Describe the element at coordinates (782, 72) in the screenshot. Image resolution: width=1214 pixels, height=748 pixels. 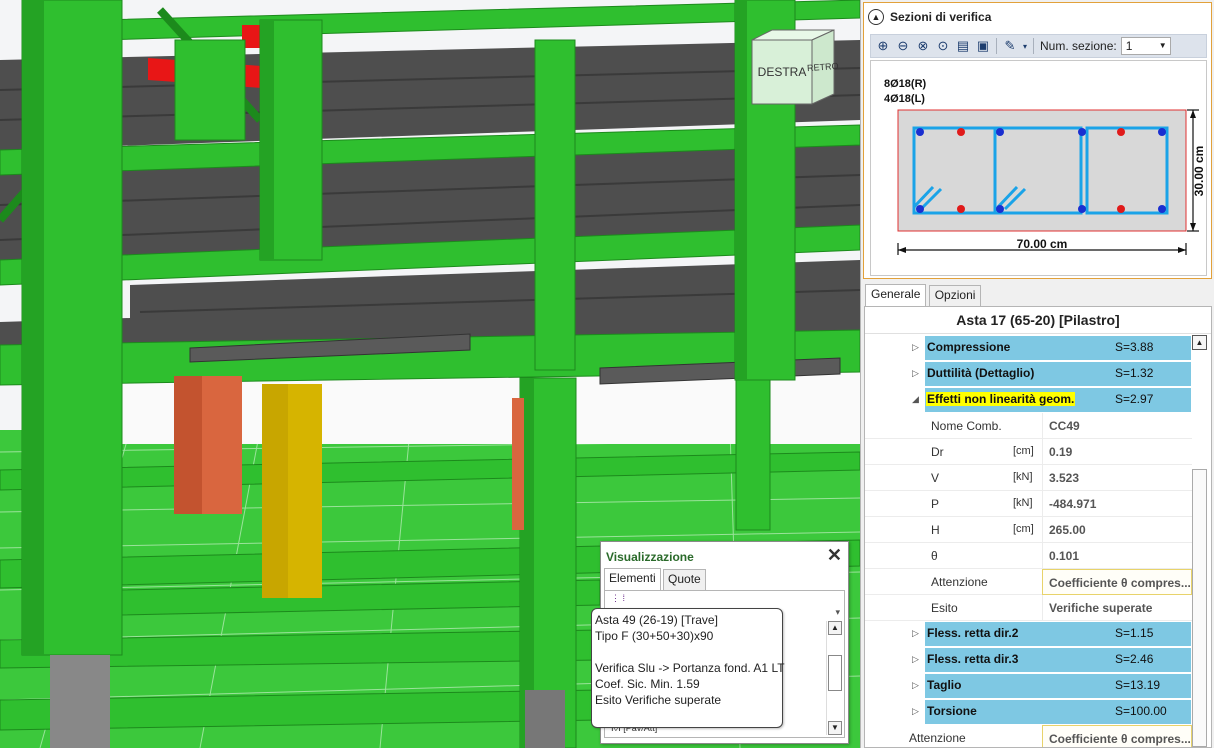
I see `navcube-front-label: DESTRA` at that location.